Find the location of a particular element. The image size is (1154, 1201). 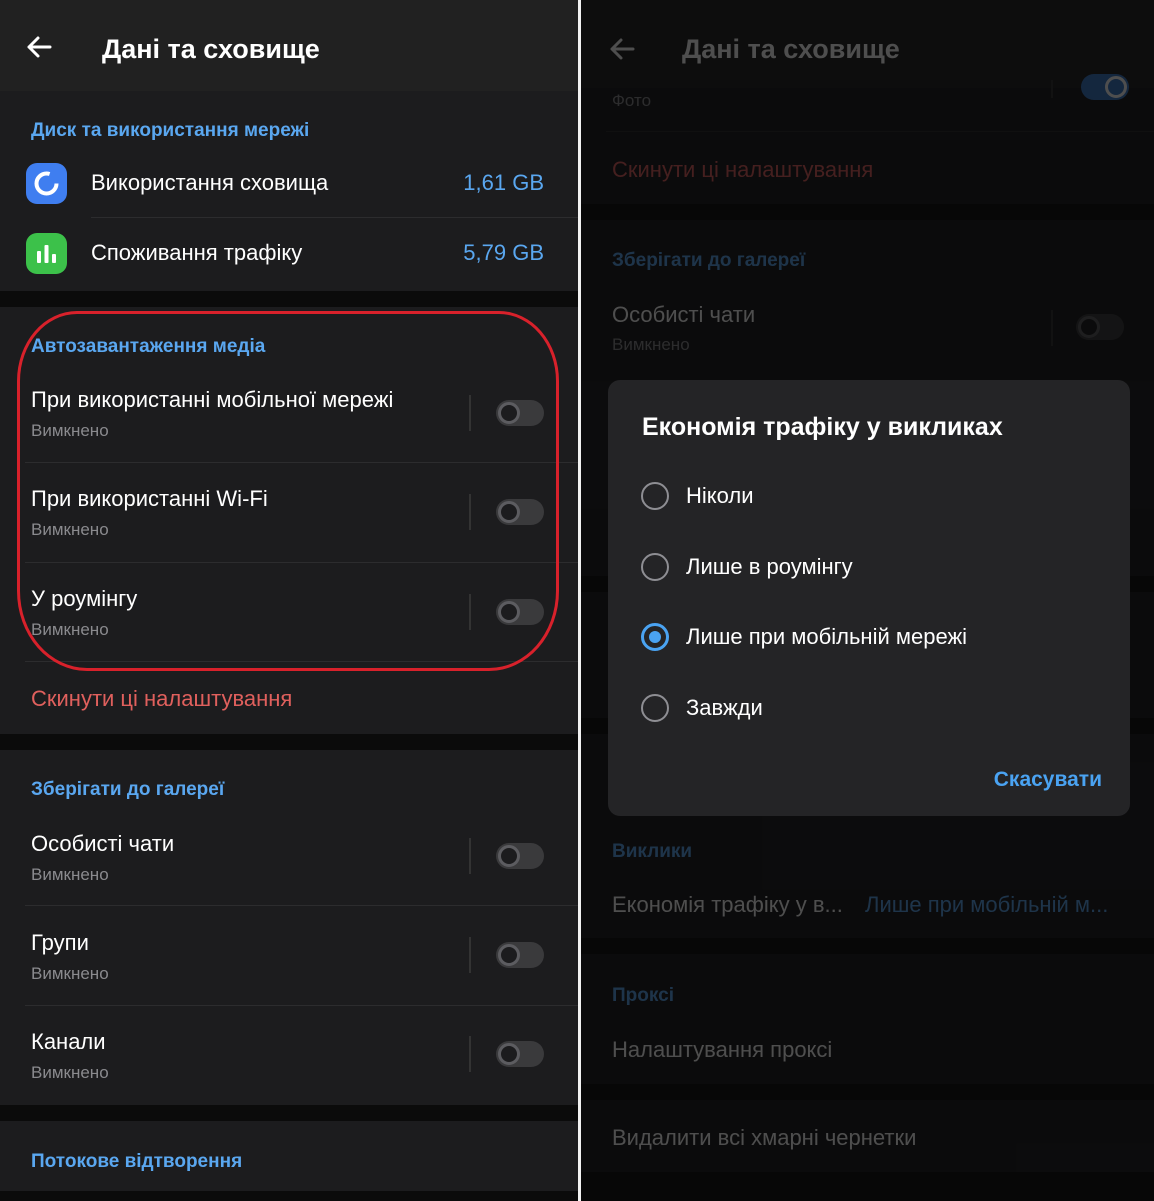

gallery-channels-toggle is located at coordinates (520, 1054).